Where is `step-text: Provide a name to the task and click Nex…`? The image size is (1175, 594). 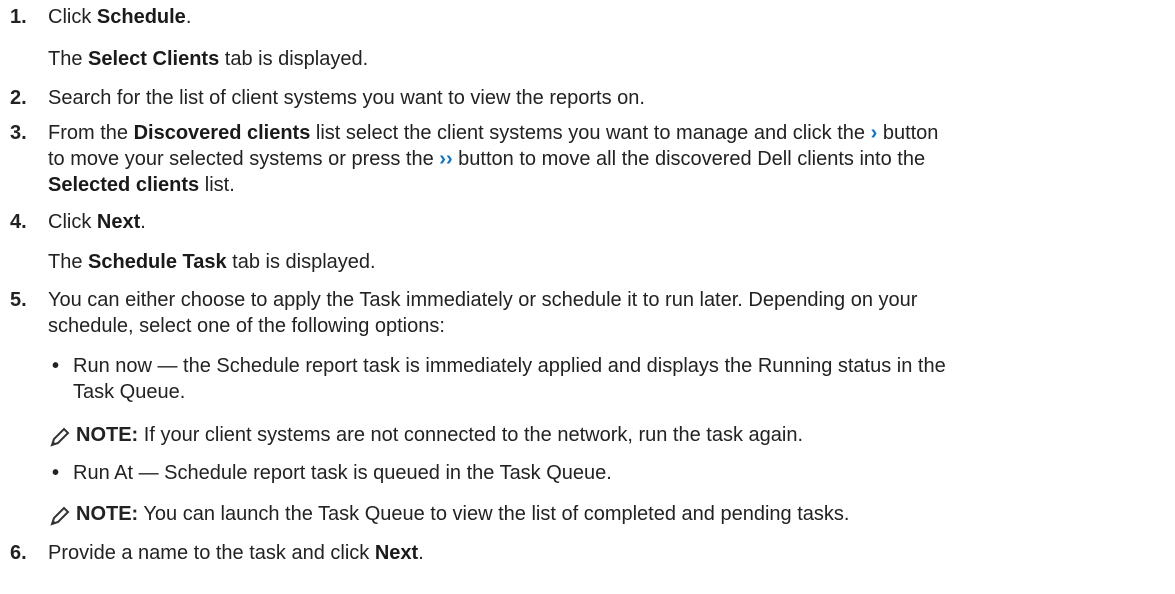
step-text: Provide a name to the task and click Nex… is located at coordinates (236, 553).